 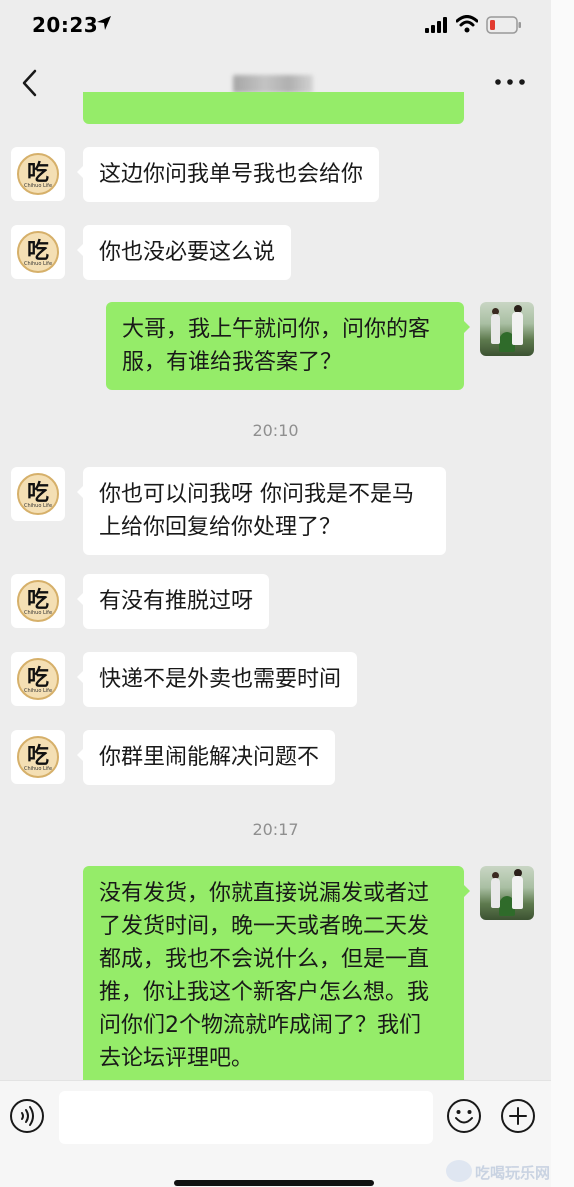 What do you see at coordinates (275, 26) in the screenshot?
I see `status-bar: 20:23` at bounding box center [275, 26].